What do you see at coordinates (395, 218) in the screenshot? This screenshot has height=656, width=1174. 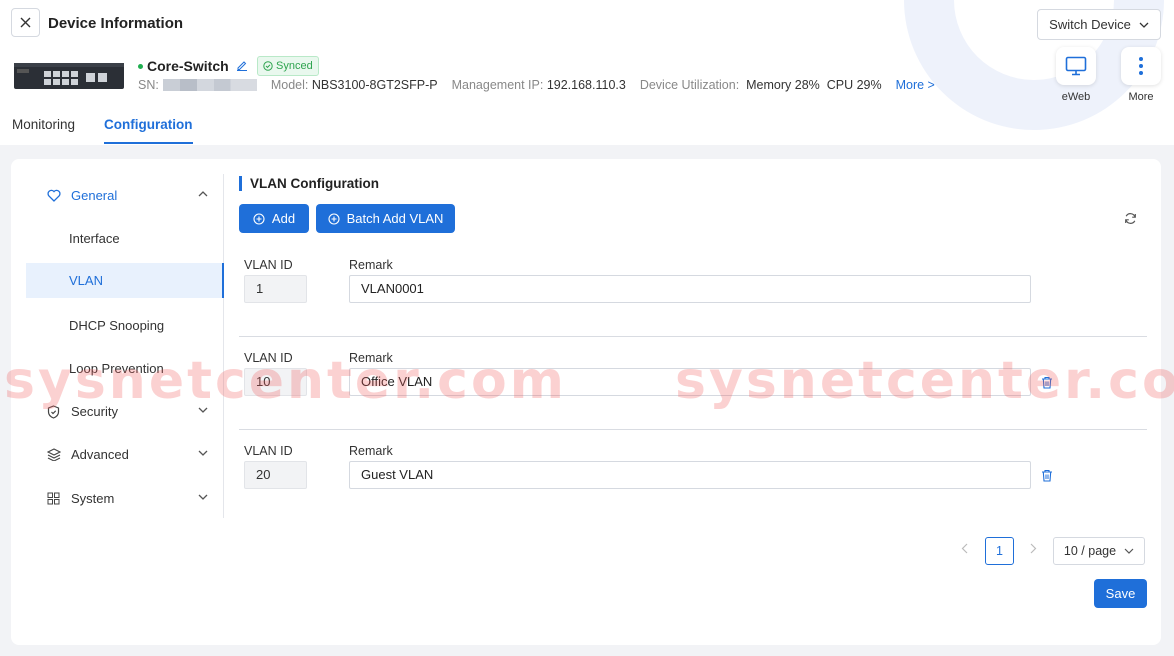 I see `batch-add-vlan-label: Batch Add VLAN` at bounding box center [395, 218].